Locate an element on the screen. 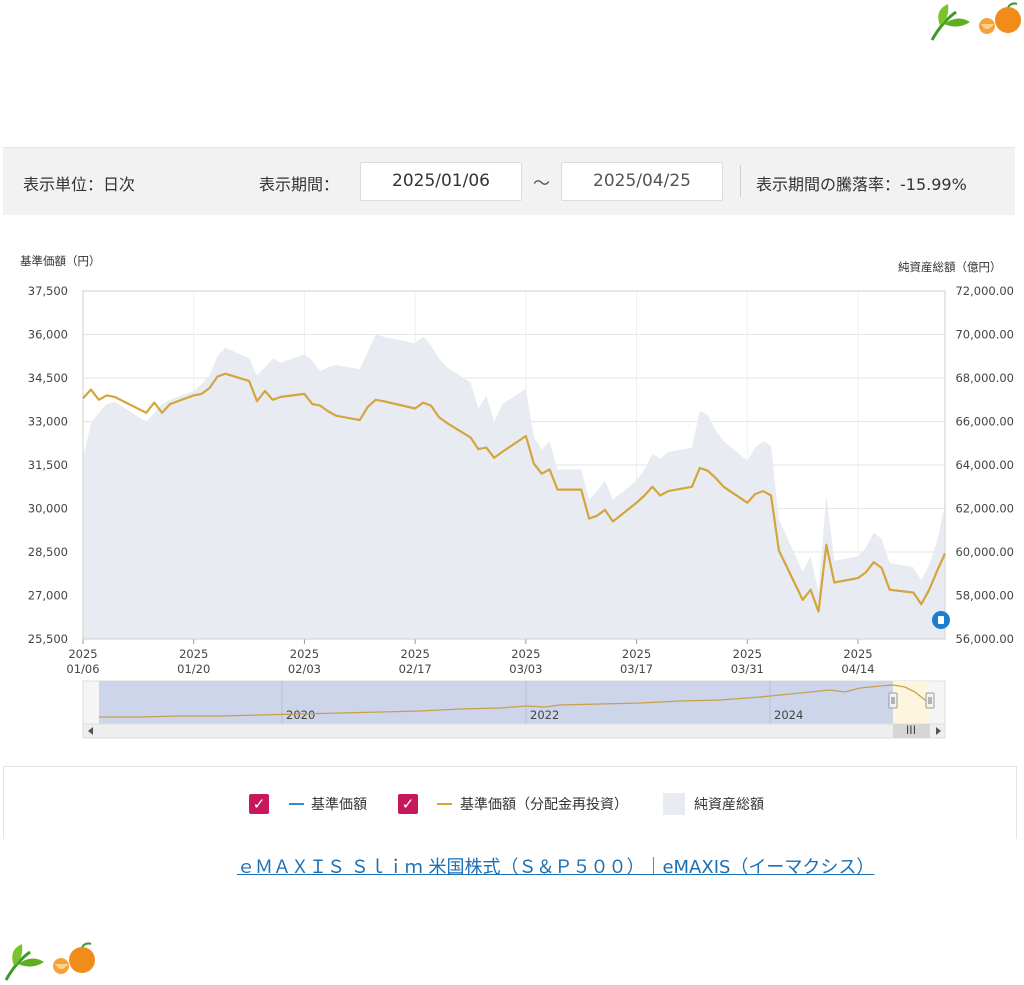  navigator-year-label: 2022 is located at coordinates (544, 715).